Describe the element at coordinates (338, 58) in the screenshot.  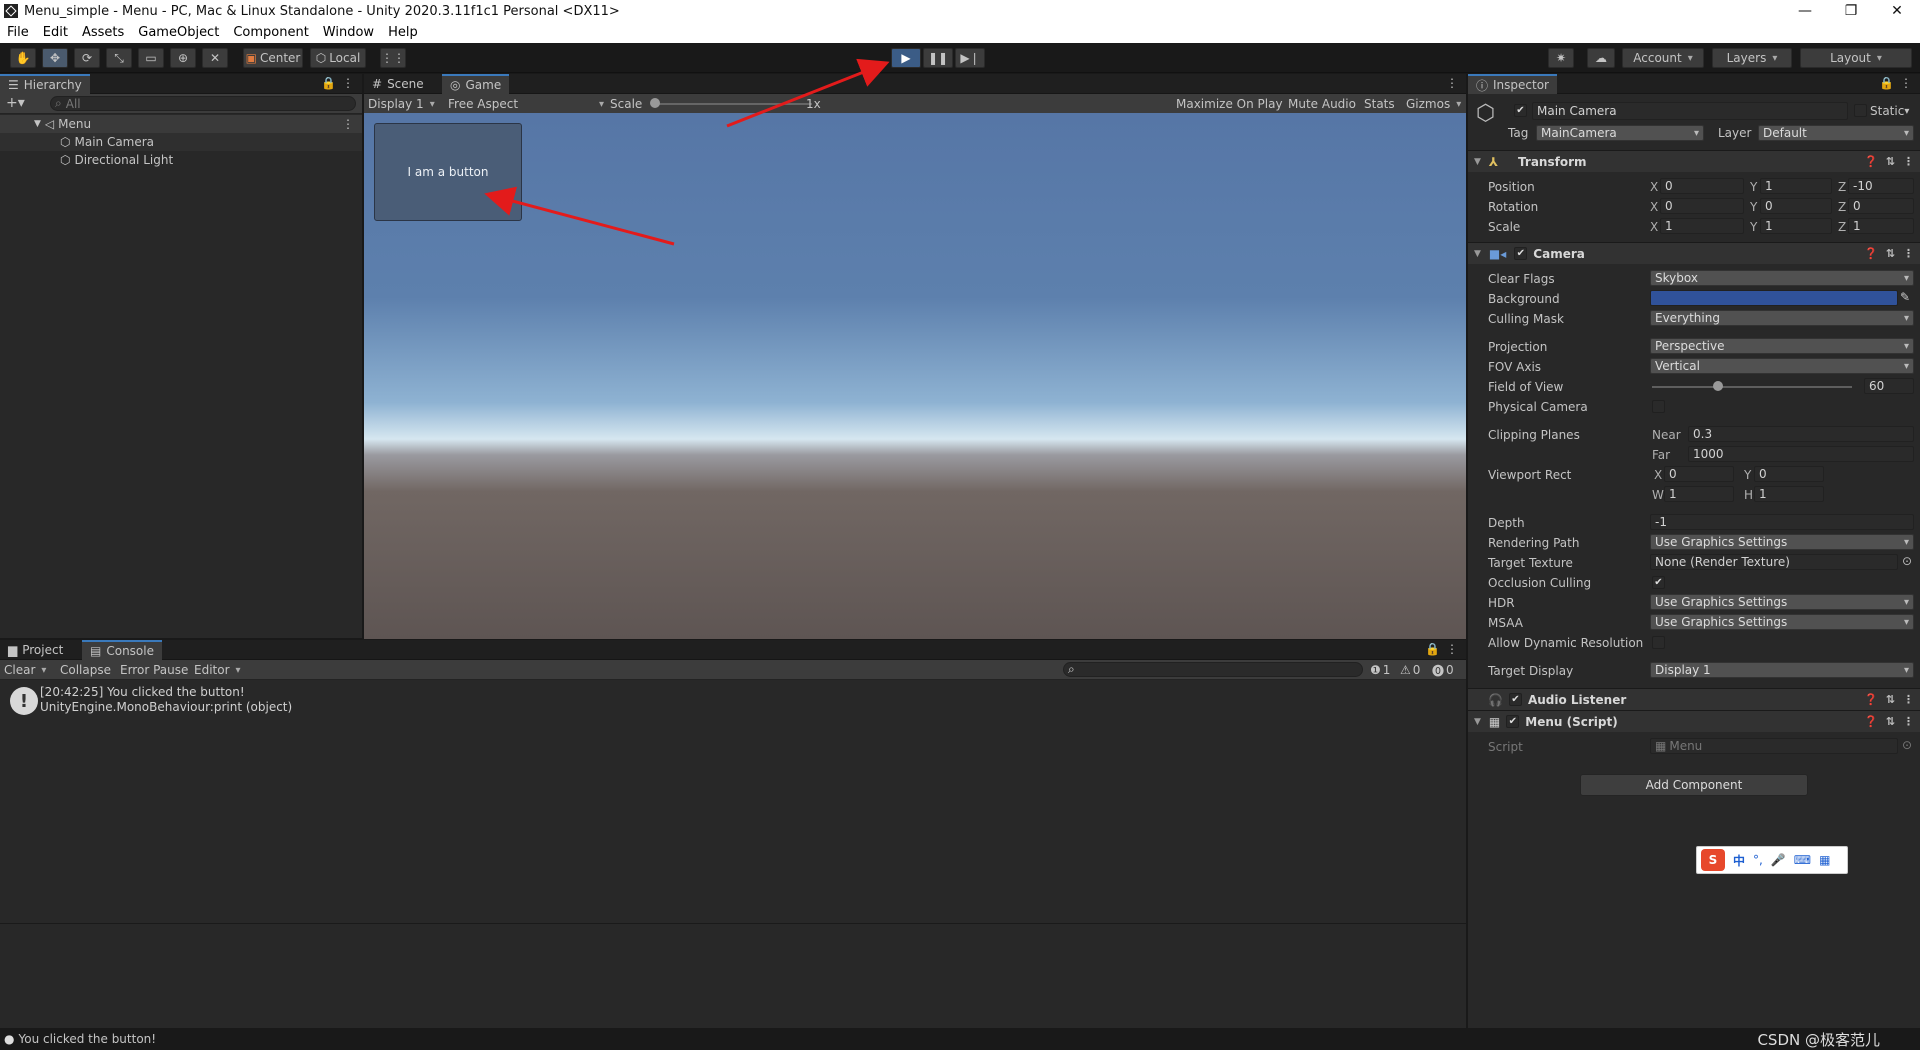
I see `pivot-local-button: ⬡ Local` at that location.